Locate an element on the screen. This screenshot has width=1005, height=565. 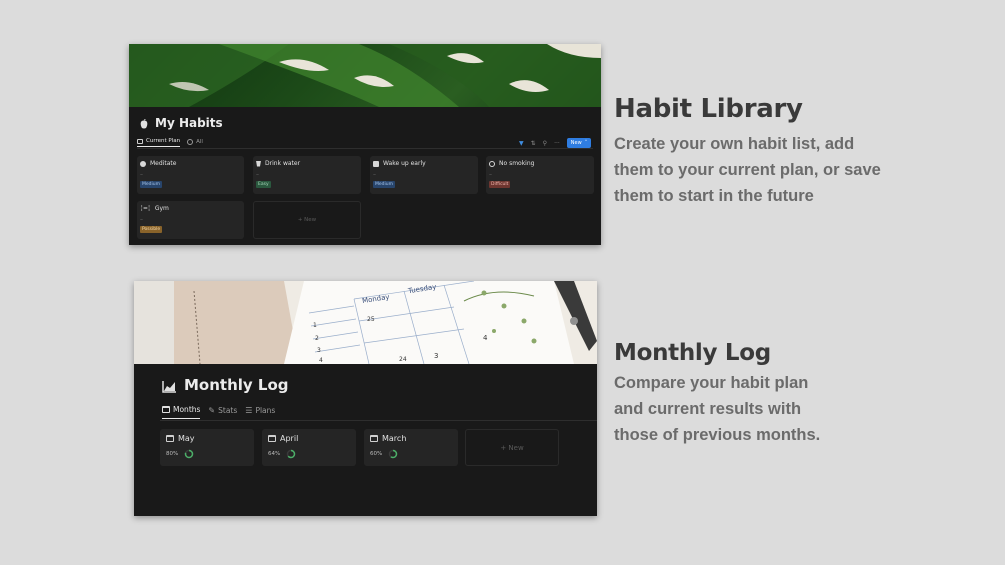
calendar-number: 2 is located at coordinates (317, 338).